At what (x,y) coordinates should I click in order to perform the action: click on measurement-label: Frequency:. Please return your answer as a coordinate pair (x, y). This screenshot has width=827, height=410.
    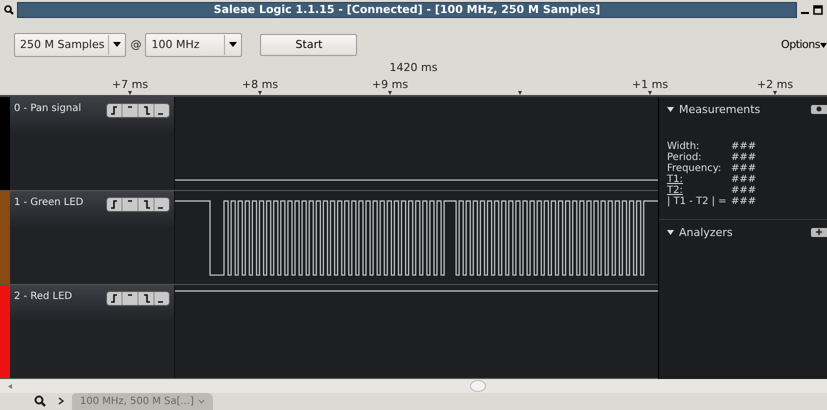
    Looking at the image, I should click on (694, 168).